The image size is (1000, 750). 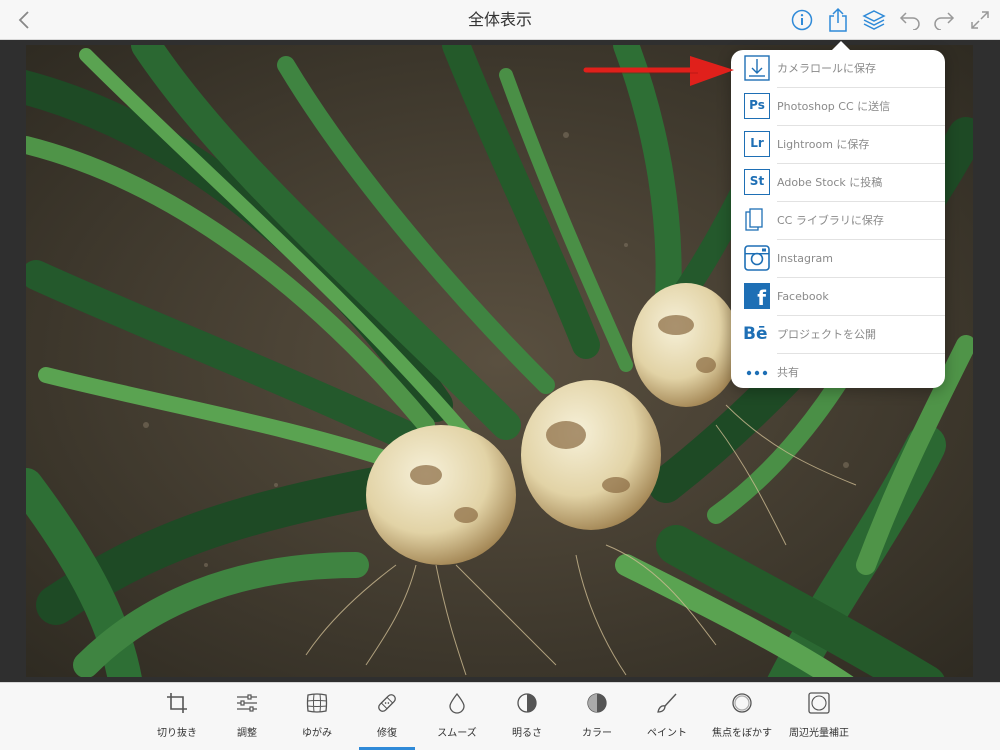 I want to click on top-bar: 全体表示, so click(x=500, y=20).